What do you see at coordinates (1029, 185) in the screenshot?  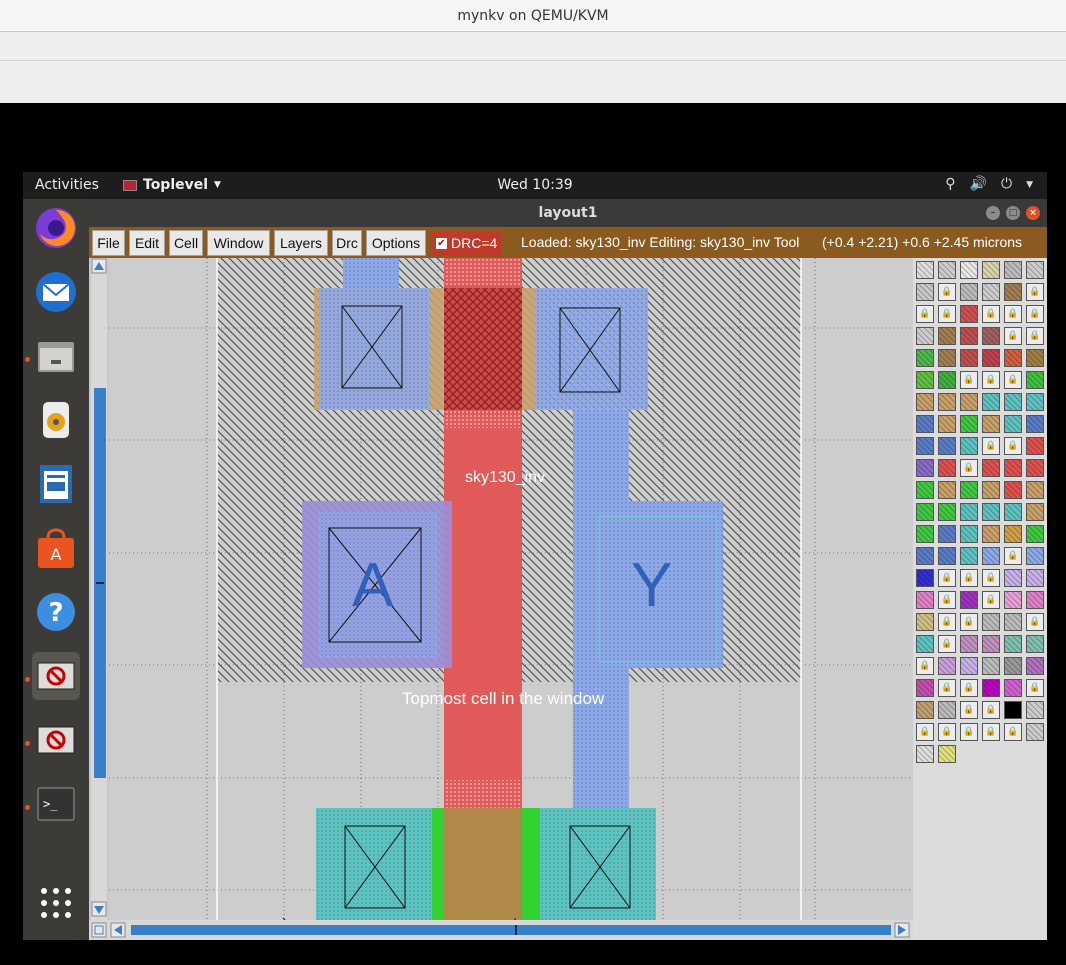 I see `chevron-down-icon: ▼` at bounding box center [1029, 185].